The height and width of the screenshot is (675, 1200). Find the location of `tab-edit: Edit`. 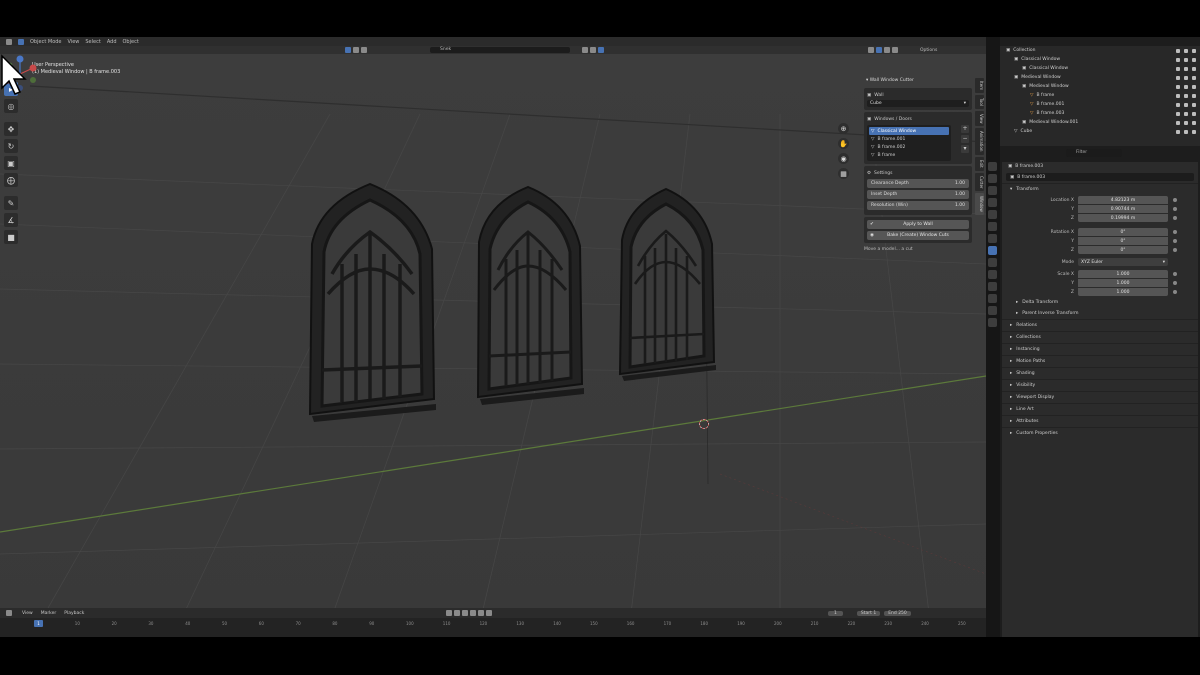

tab-edit: Edit is located at coordinates (979, 163).